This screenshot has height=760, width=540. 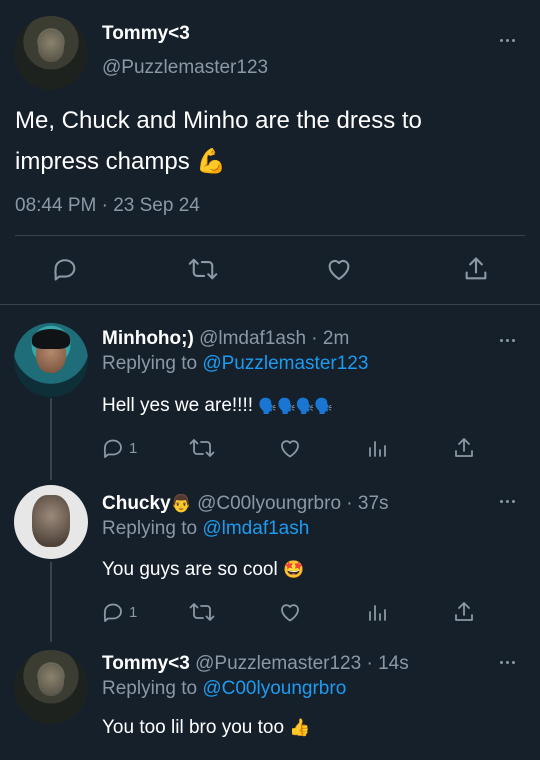 I want to click on speaking-head-emoji: 🗣️🗣️🗣️🗣️, so click(x=295, y=406).